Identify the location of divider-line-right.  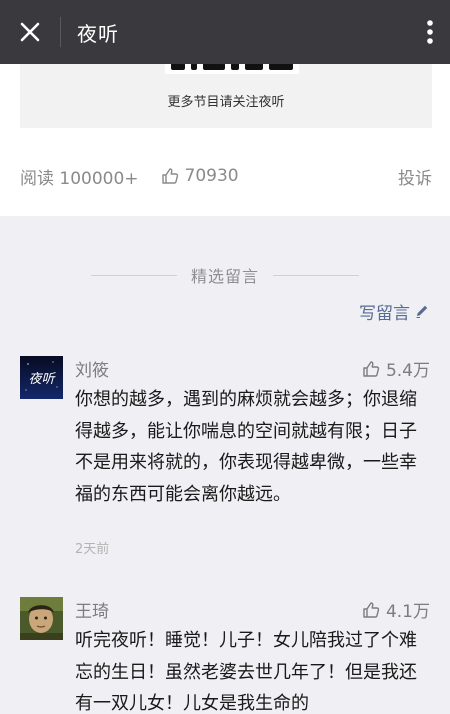
(316, 275).